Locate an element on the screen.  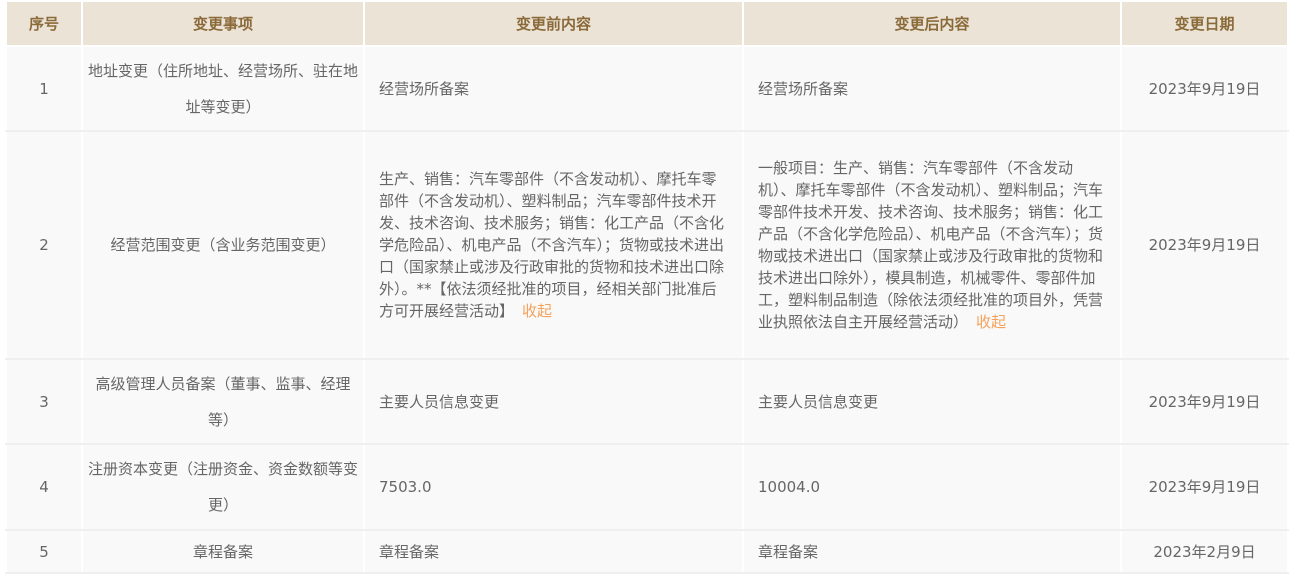
row-item: 地址变更（住所地址、经营场所、驻在地址等变更） is located at coordinates (223, 88).